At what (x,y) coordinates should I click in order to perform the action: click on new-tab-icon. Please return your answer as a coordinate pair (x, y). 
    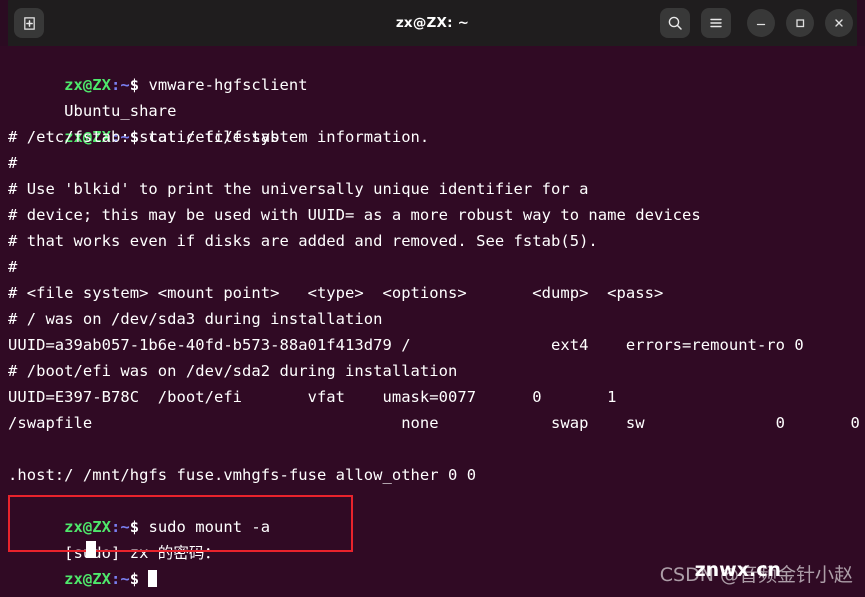
    Looking at the image, I should click on (29, 23).